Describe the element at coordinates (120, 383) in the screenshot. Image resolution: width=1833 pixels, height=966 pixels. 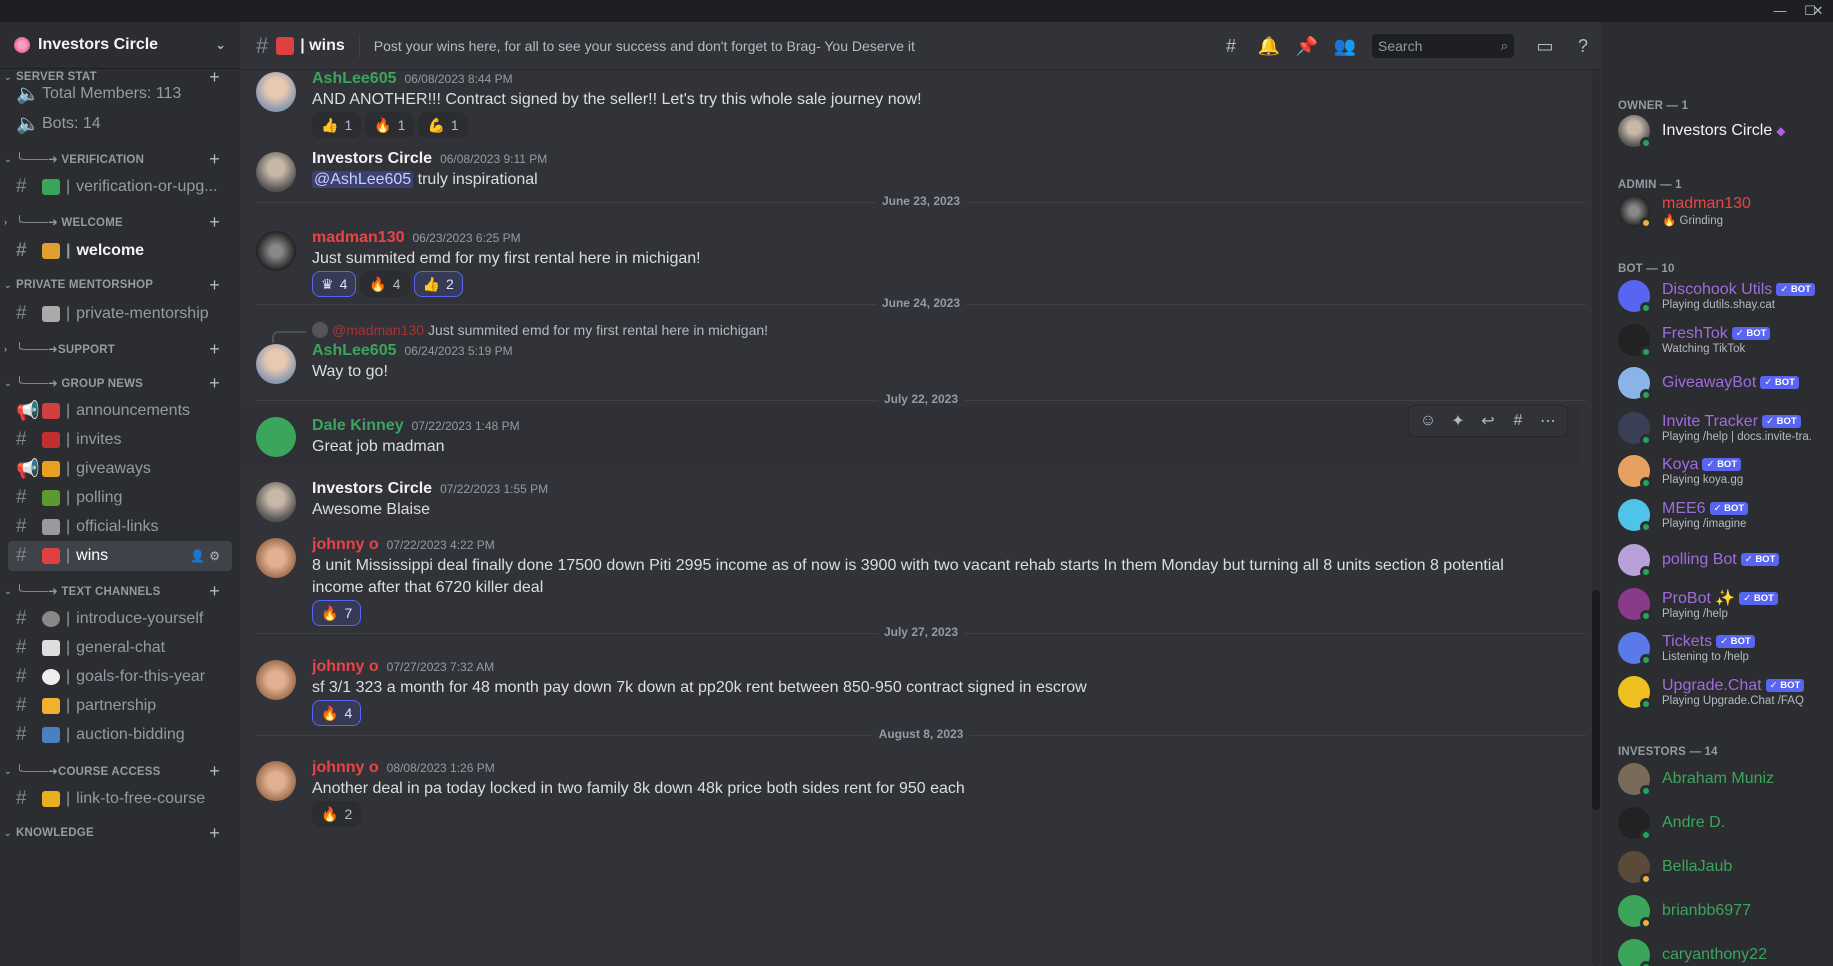
I see `category-group-news: ⌄ ╰───➜ GROUP NEWS +` at that location.